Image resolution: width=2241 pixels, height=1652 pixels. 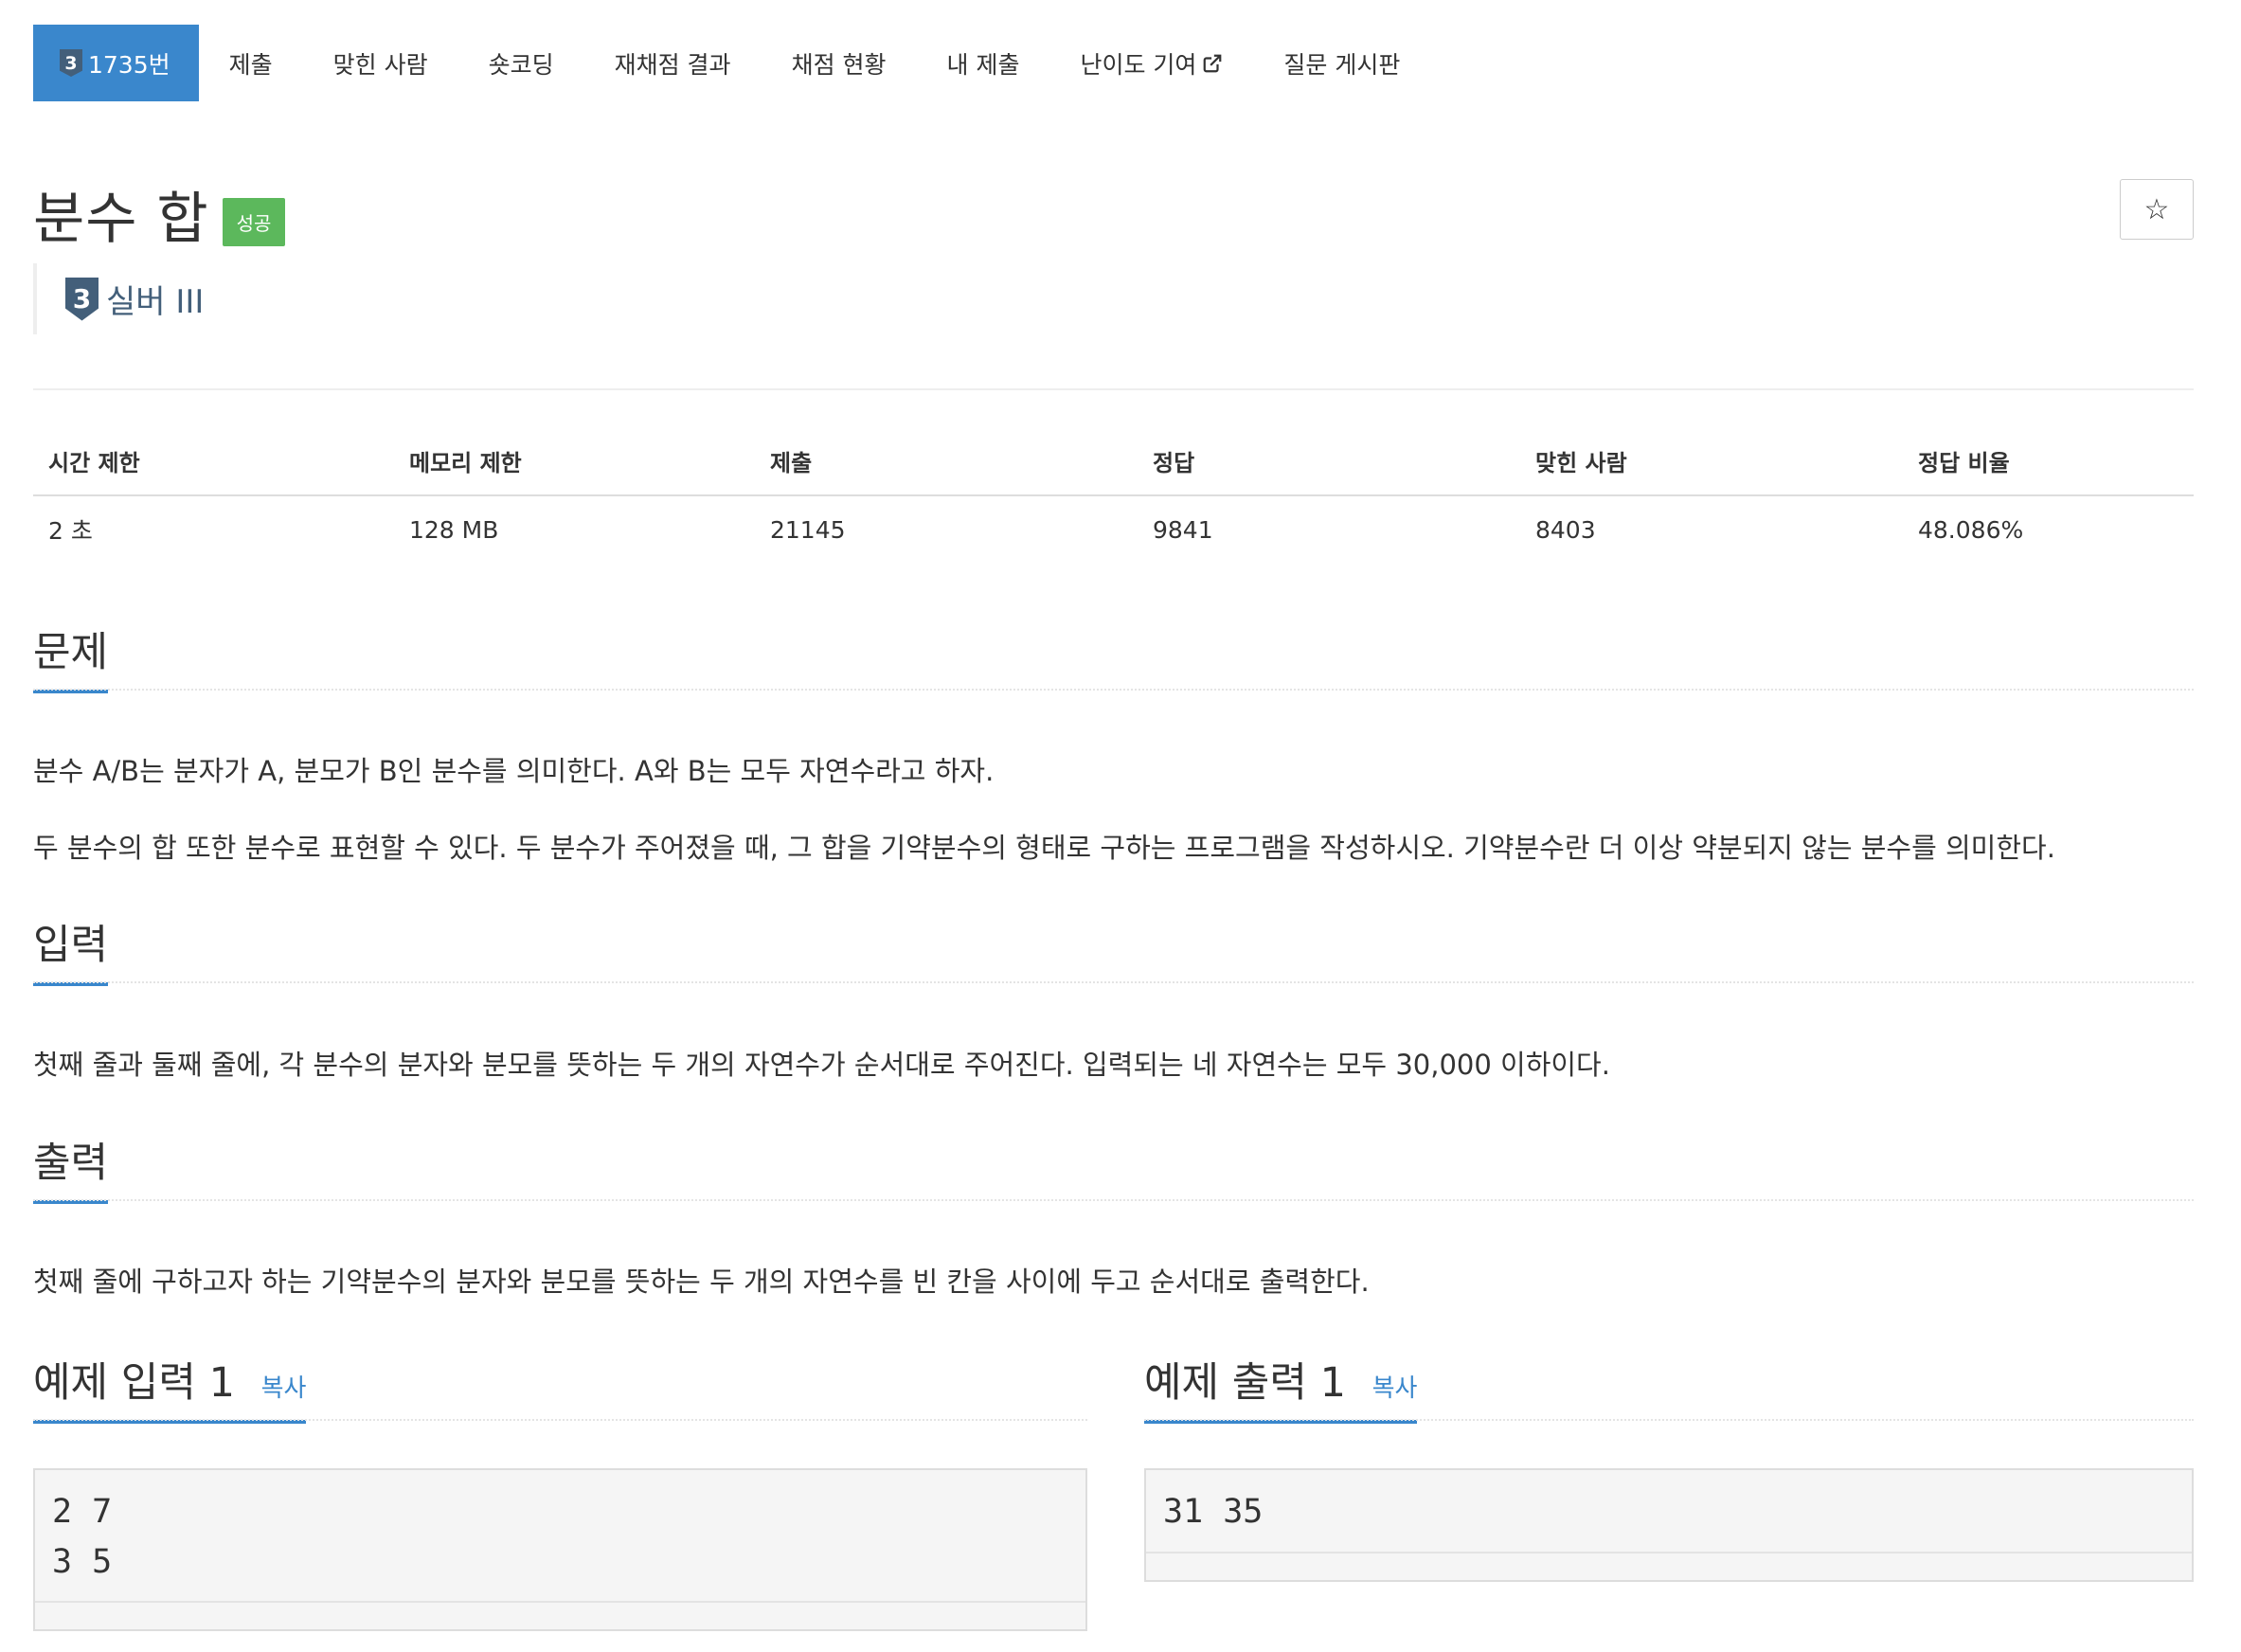 What do you see at coordinates (465, 462) in the screenshot?
I see `header-memory-limit: 메모리 제한` at bounding box center [465, 462].